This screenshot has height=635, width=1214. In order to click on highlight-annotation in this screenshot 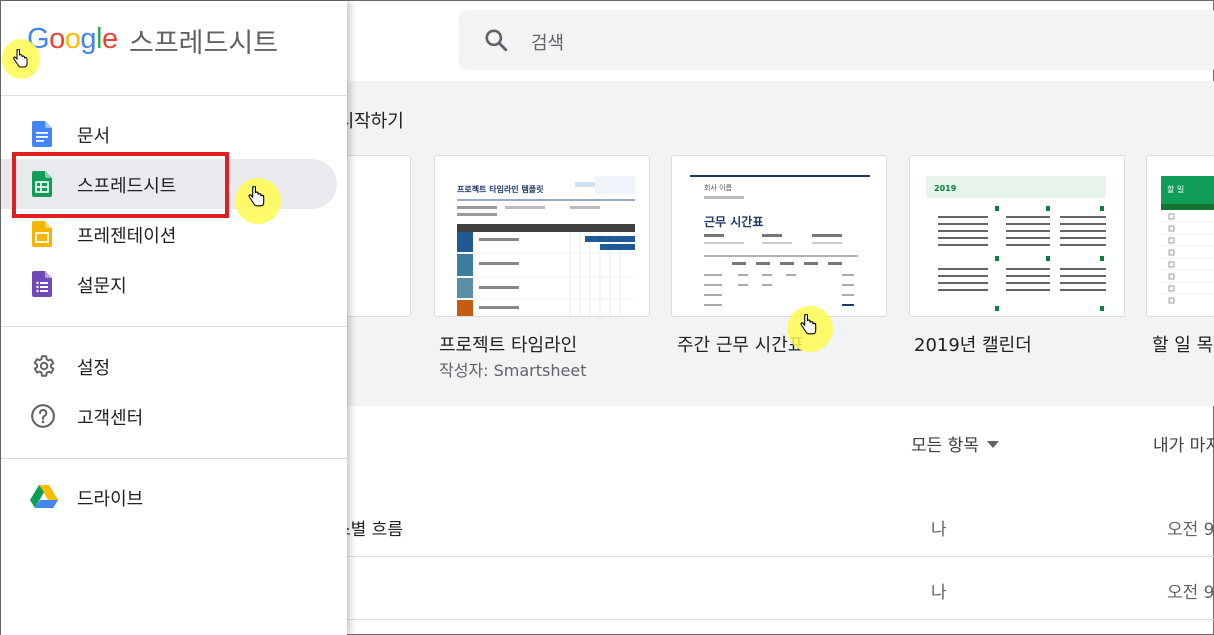, I will do `click(120, 185)`.